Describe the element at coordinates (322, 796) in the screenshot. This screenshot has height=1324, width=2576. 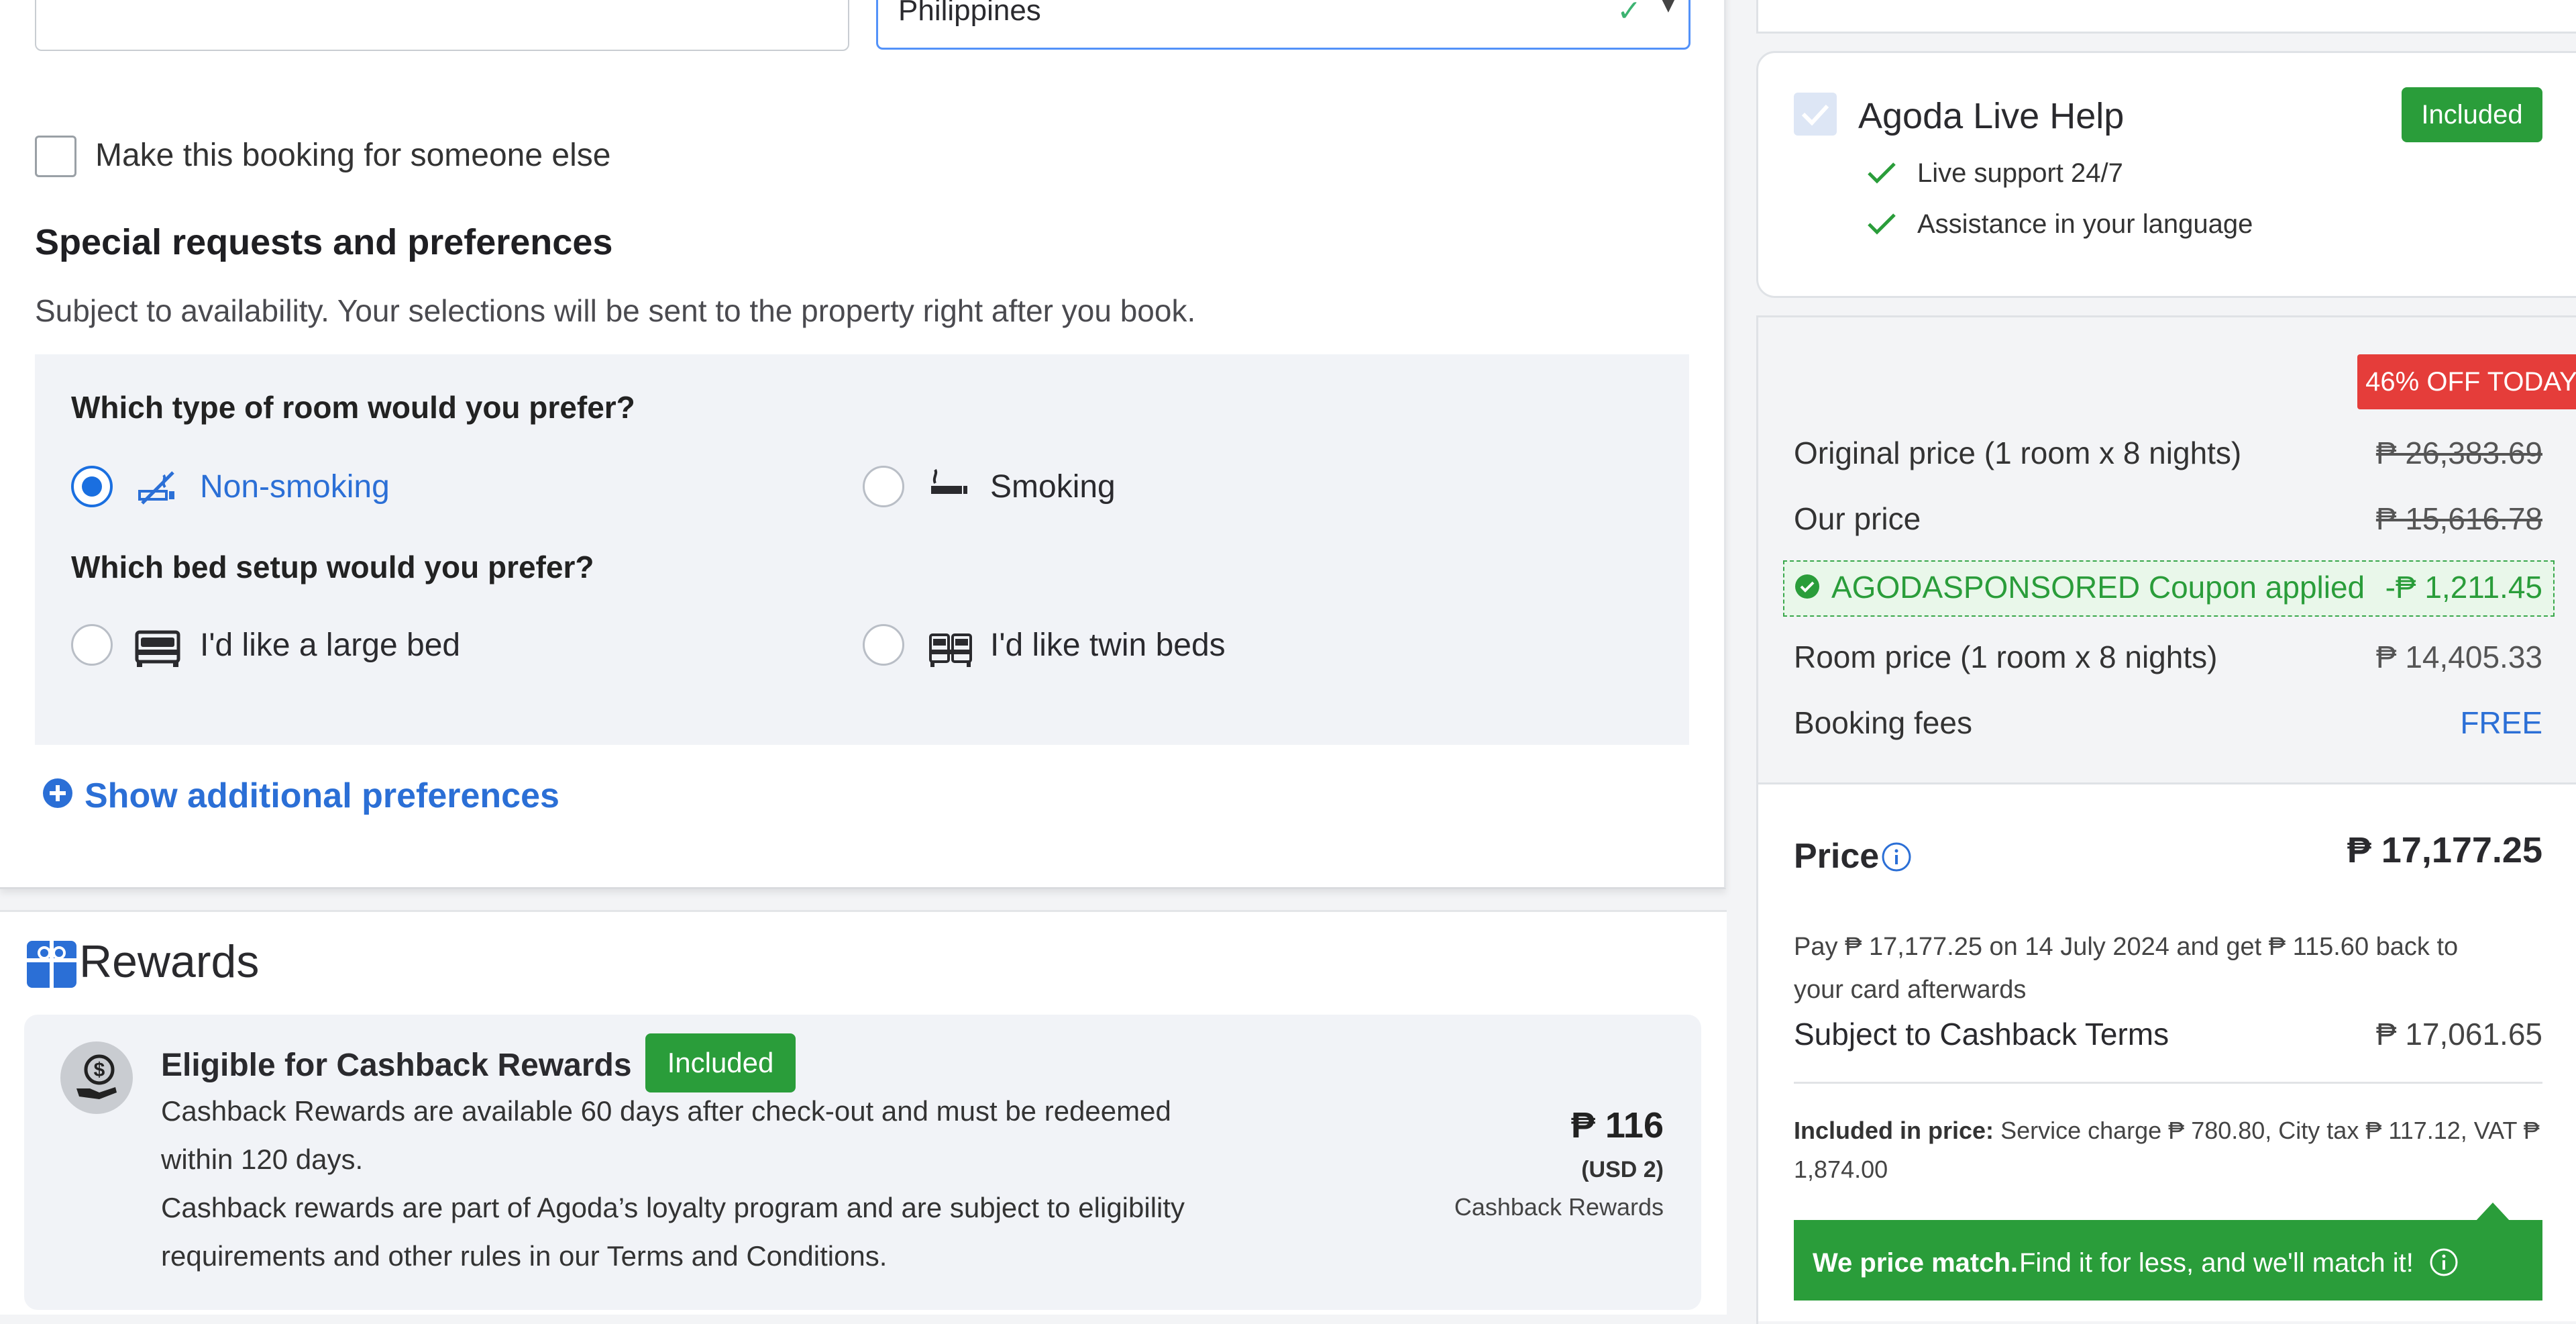
I see `show-additional-preferences-link: Show additional preferences` at that location.